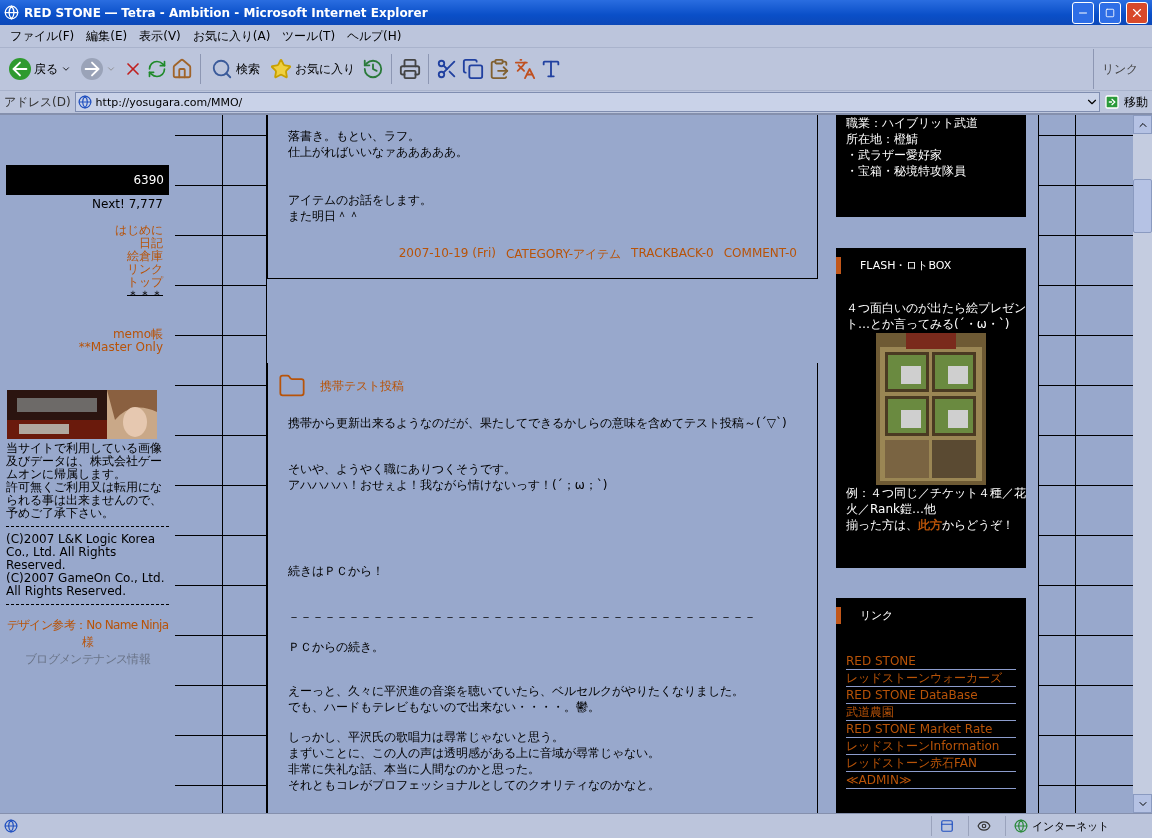 The image size is (1152, 838). Describe the element at coordinates (402, 469) in the screenshot. I see `post-text: そいや、ようやく職にありつくそうです。` at that location.